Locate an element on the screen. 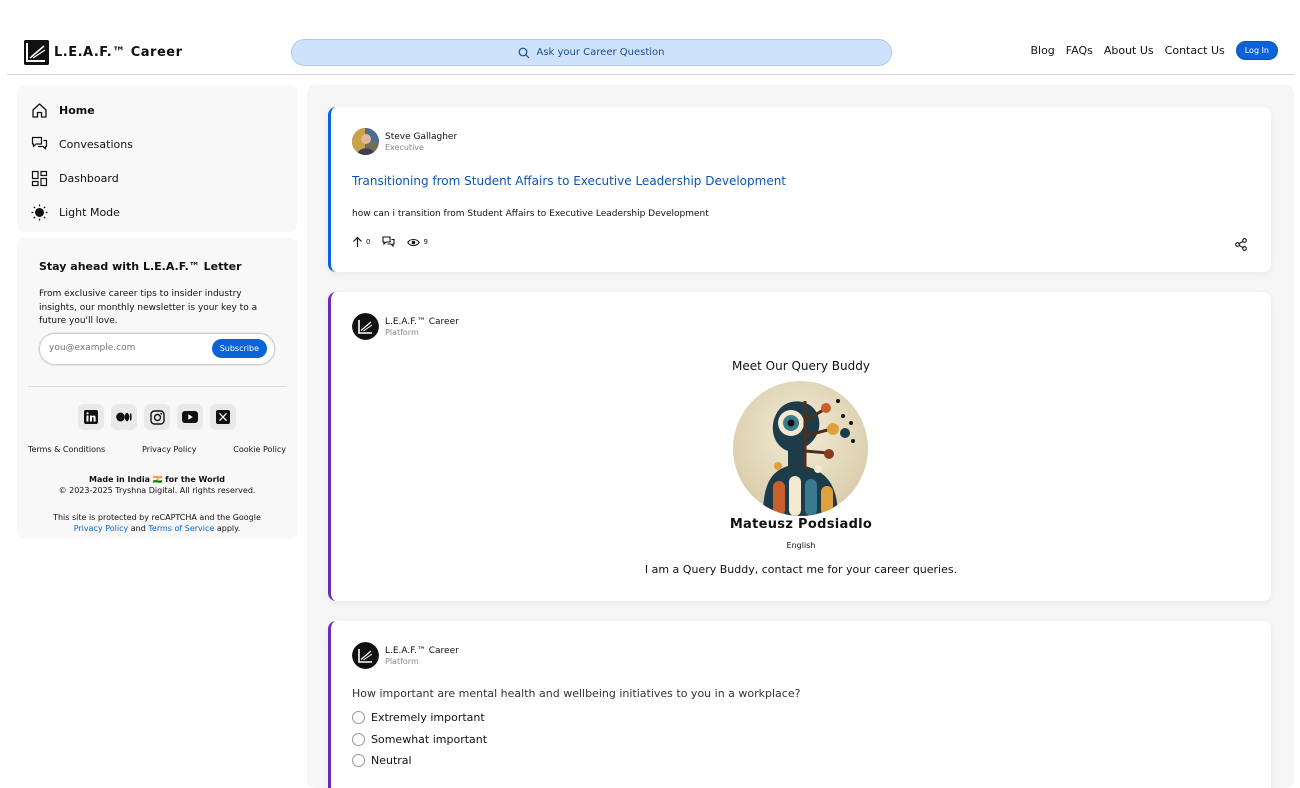 Image resolution: width=1300 pixels, height=788 pixels. search-icon is located at coordinates (524, 52).